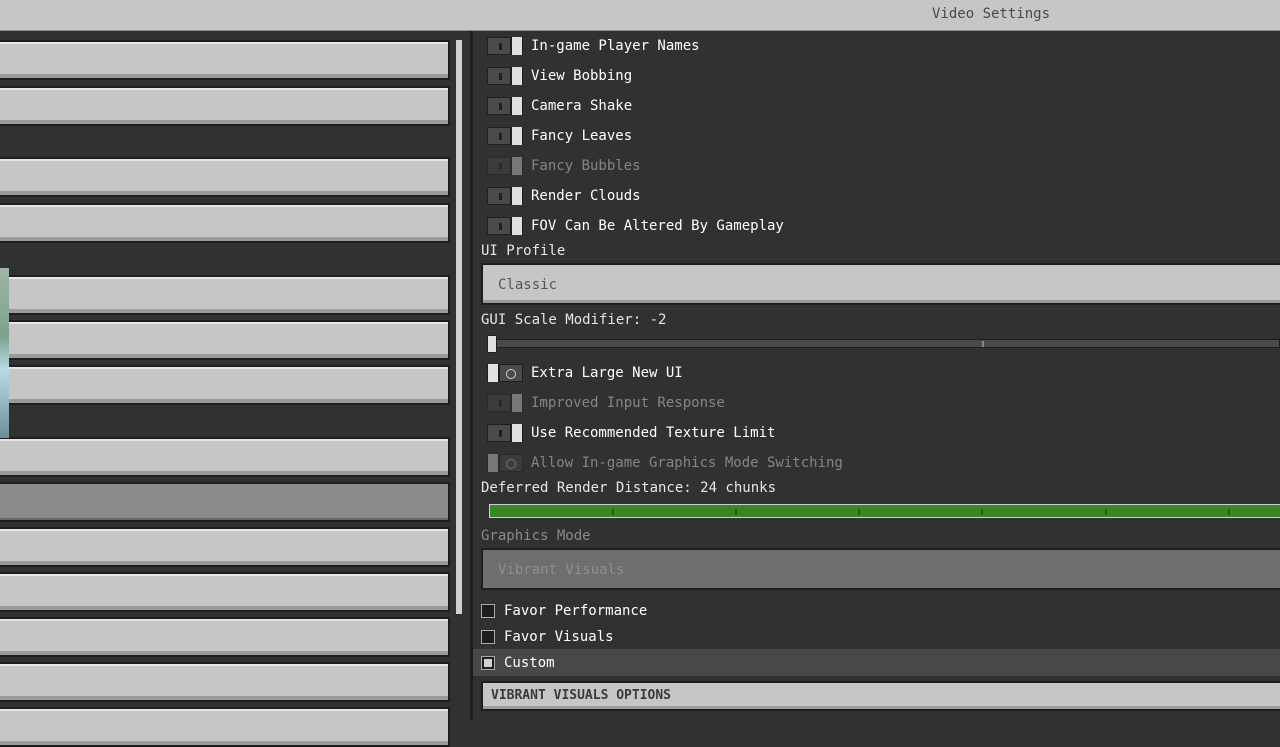 The height and width of the screenshot is (747, 1280). What do you see at coordinates (574, 320) in the screenshot?
I see `gui-scale-label: GUI Scale Modifier: -2` at bounding box center [574, 320].